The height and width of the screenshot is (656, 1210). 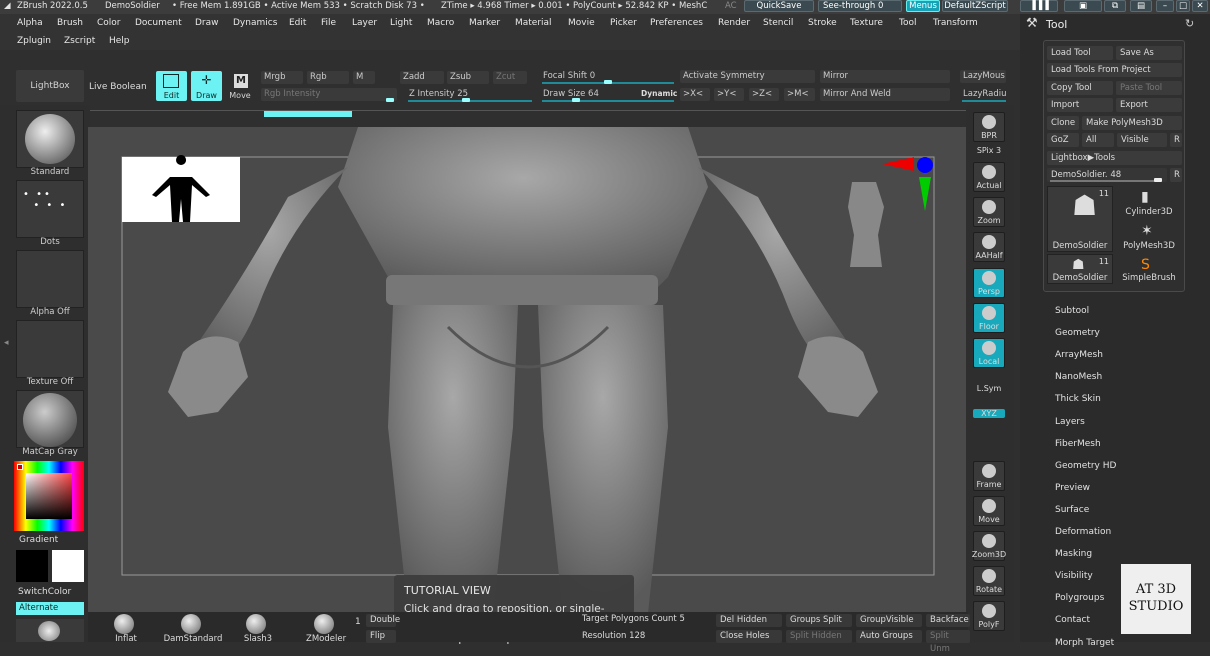 What do you see at coordinates (989, 353) in the screenshot?
I see `local-button: Local` at bounding box center [989, 353].